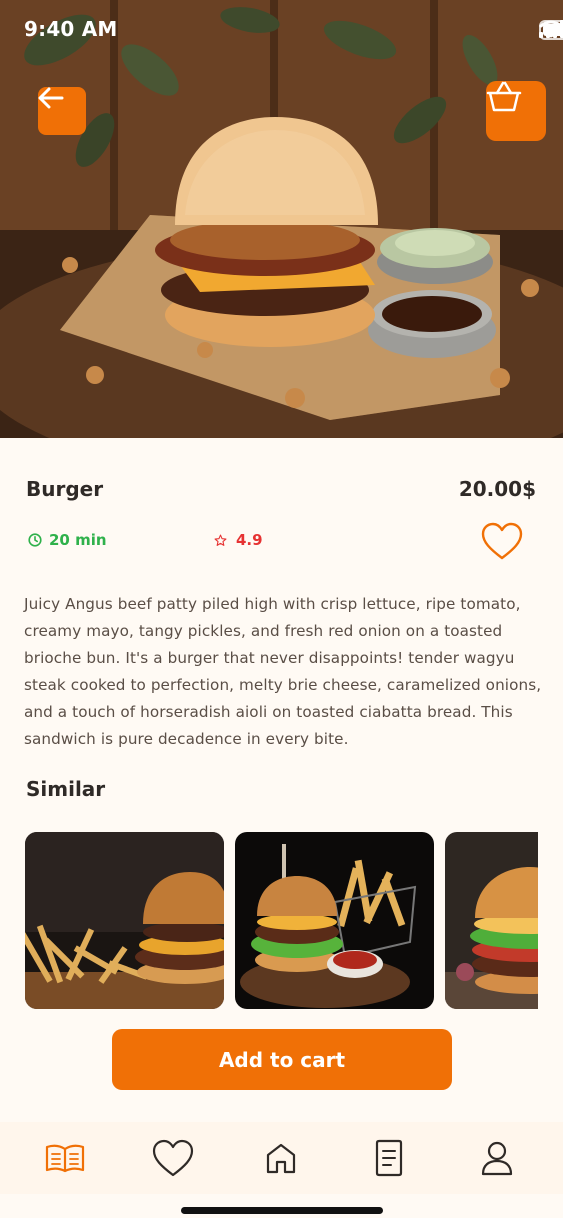 The image size is (563, 1218). I want to click on tab-orders, so click(389, 1158).